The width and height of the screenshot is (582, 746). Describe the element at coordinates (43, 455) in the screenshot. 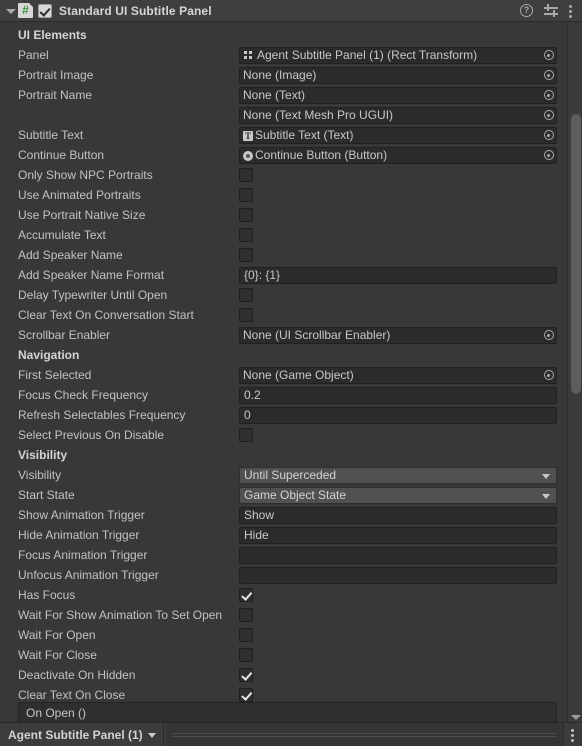

I see `section-title: Visibility` at that location.